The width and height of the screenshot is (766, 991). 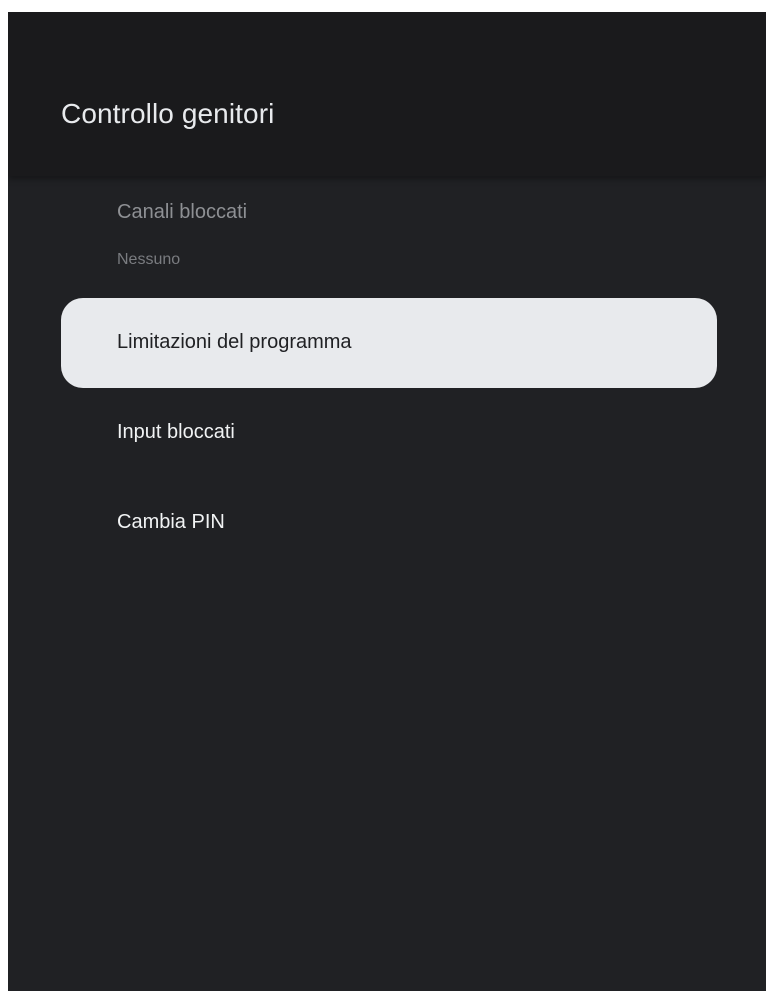 I want to click on menu-item-label: Canali bloccati, so click(x=182, y=212).